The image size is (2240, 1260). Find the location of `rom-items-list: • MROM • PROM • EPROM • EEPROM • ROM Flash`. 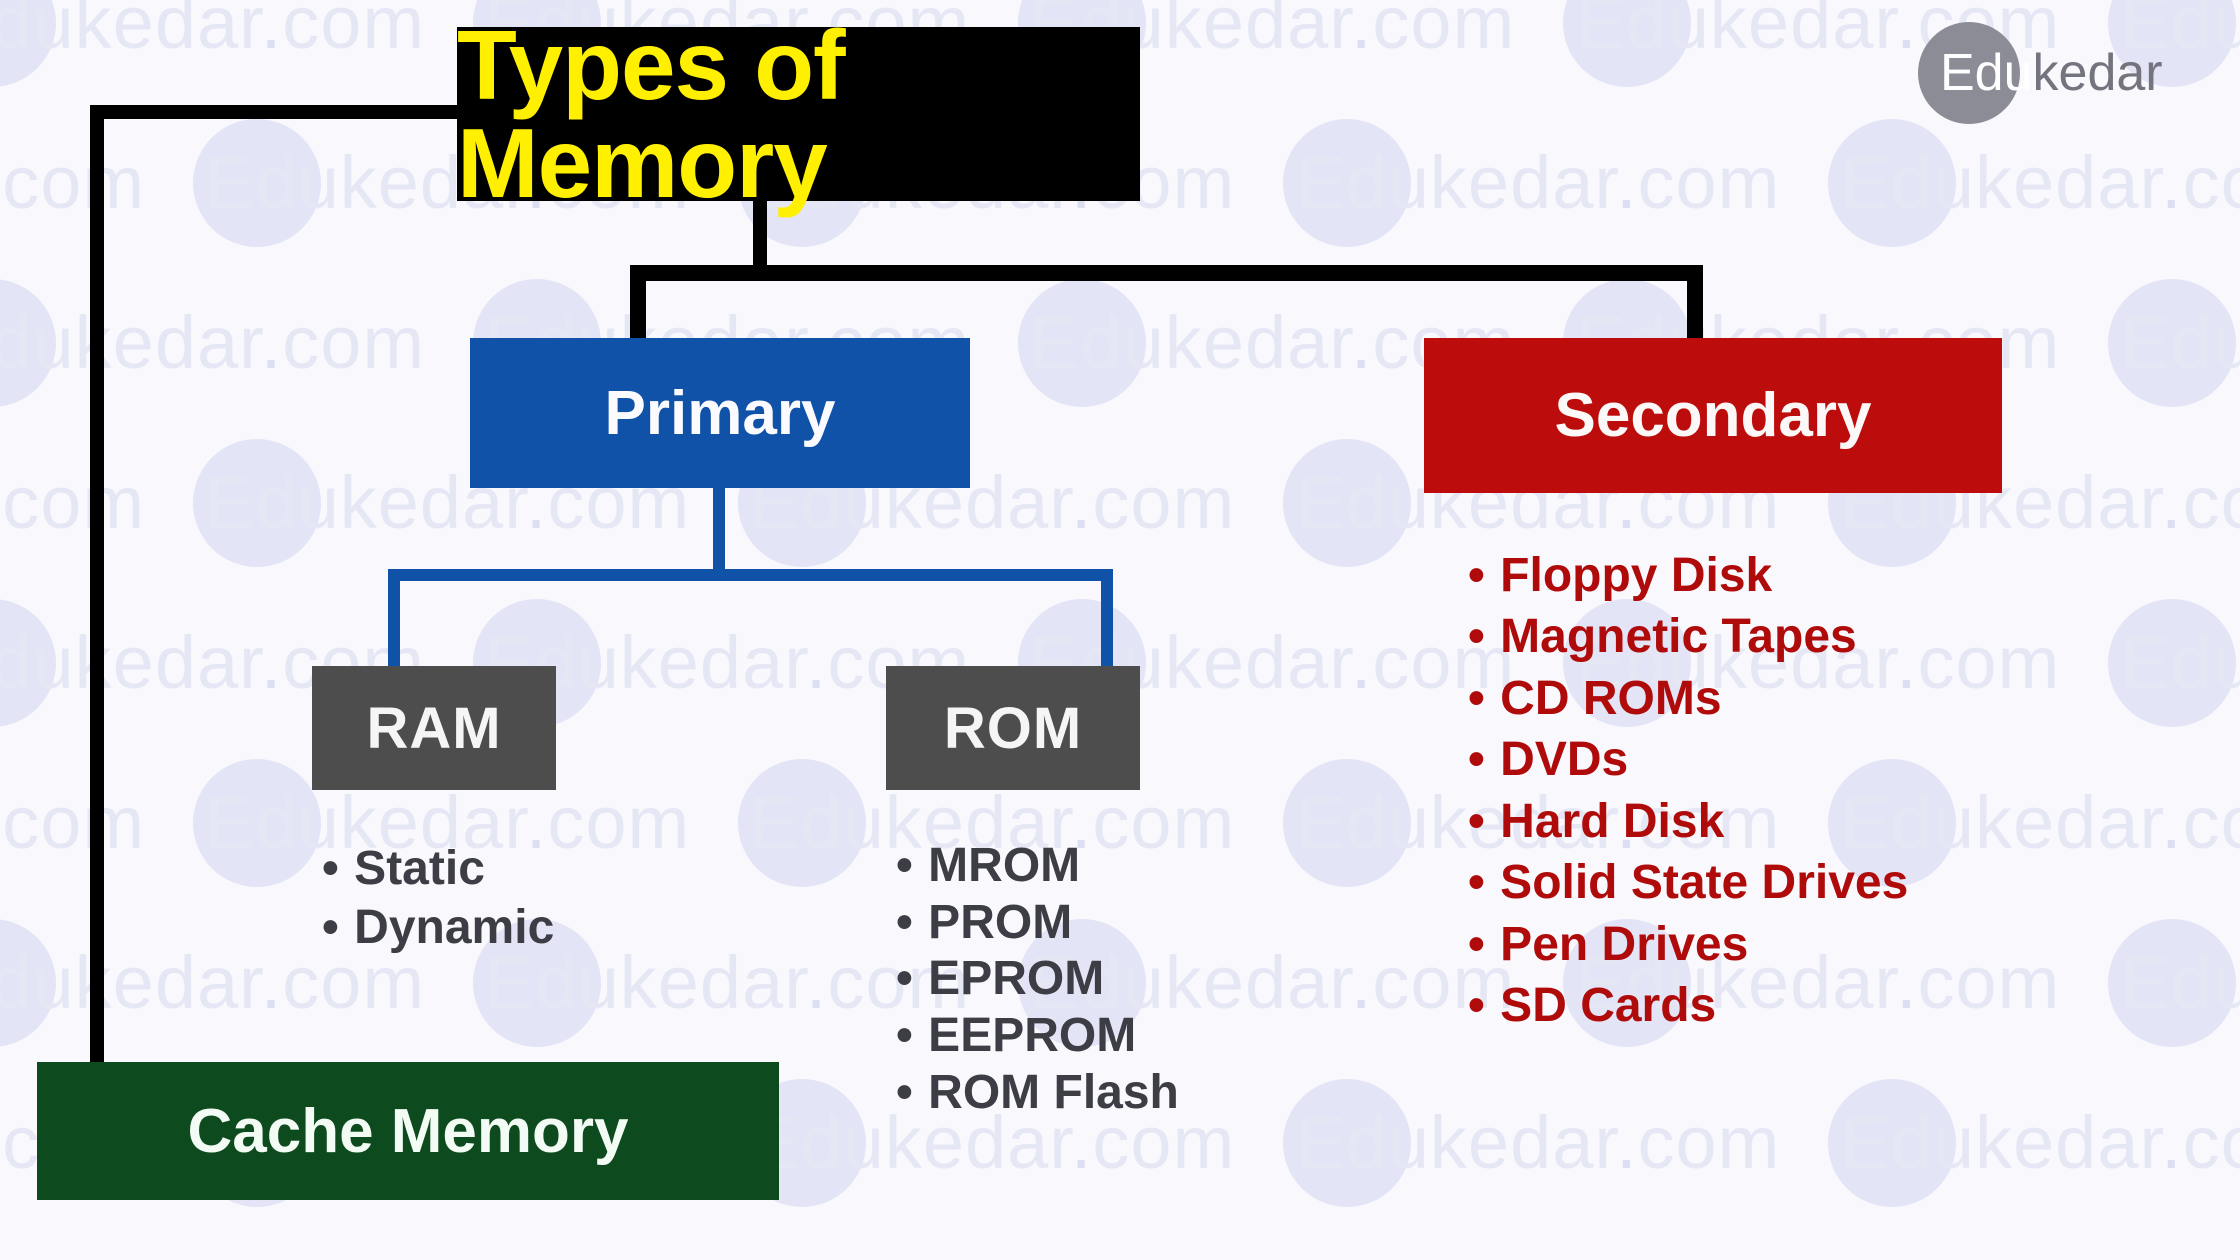

rom-items-list: • MROM • PROM • EPROM • EEPROM • ROM Flash is located at coordinates (1037, 979).